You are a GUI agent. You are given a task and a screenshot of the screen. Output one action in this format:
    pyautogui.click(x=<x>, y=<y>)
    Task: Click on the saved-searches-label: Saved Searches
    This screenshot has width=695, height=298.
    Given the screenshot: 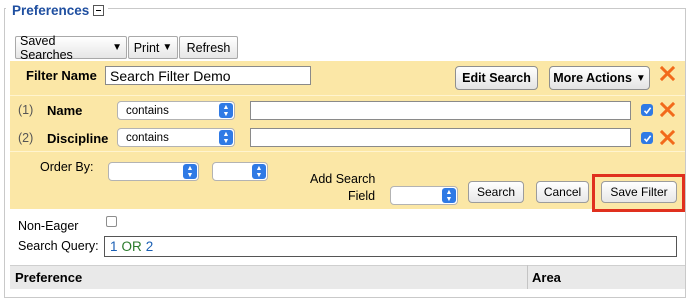 What is the action you would take?
    pyautogui.click(x=46, y=47)
    